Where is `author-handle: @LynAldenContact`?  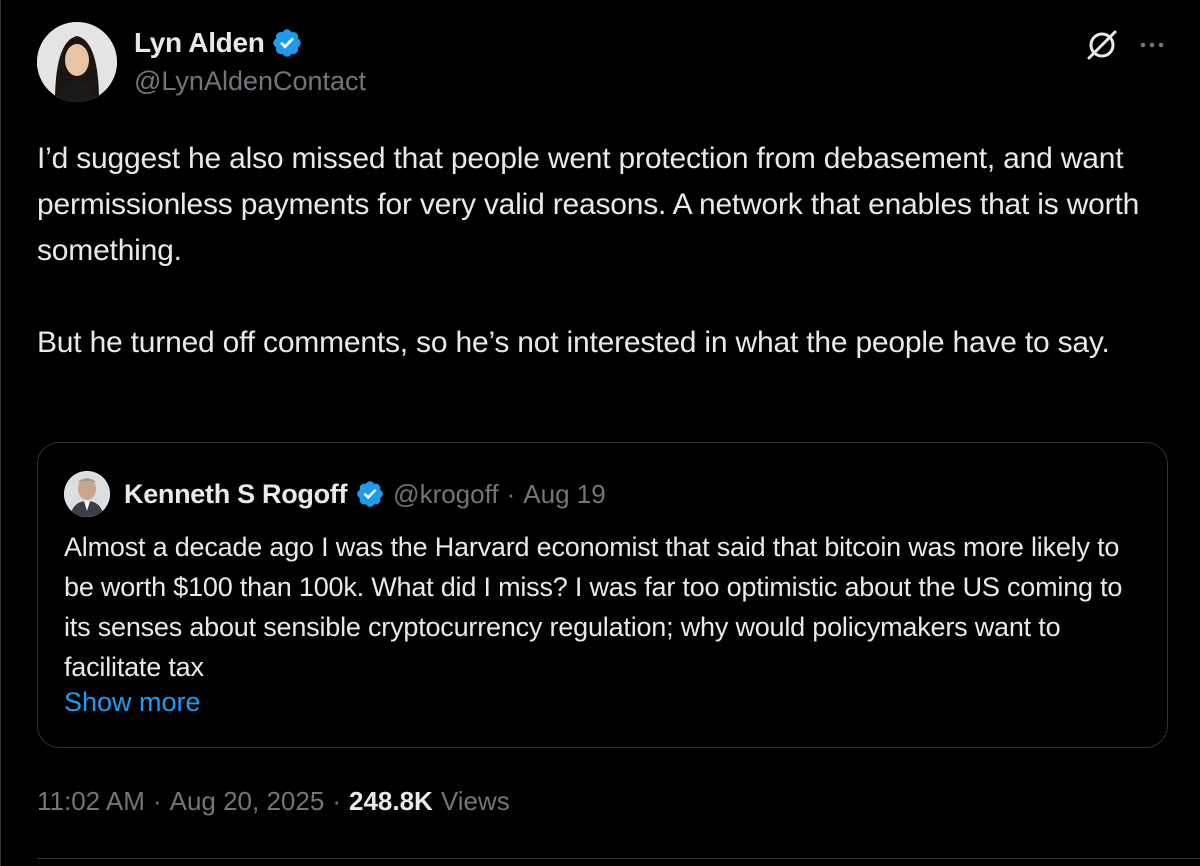
author-handle: @LynAldenContact is located at coordinates (250, 81).